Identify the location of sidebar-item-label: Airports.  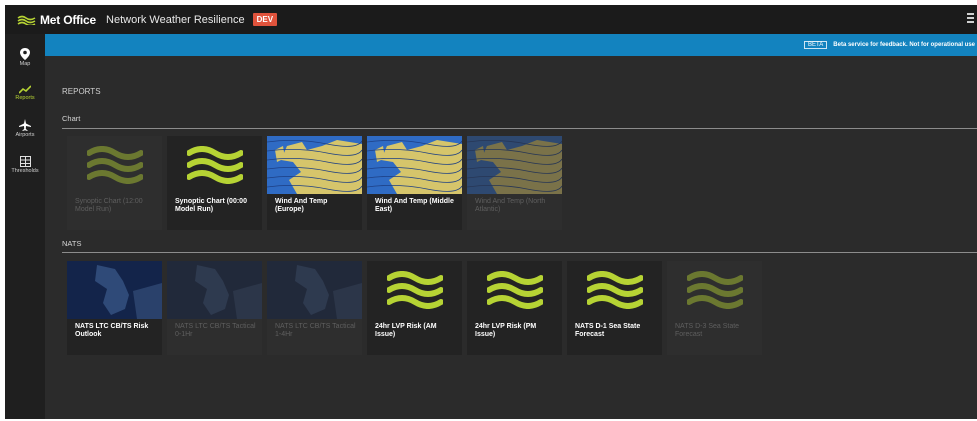
(25, 135).